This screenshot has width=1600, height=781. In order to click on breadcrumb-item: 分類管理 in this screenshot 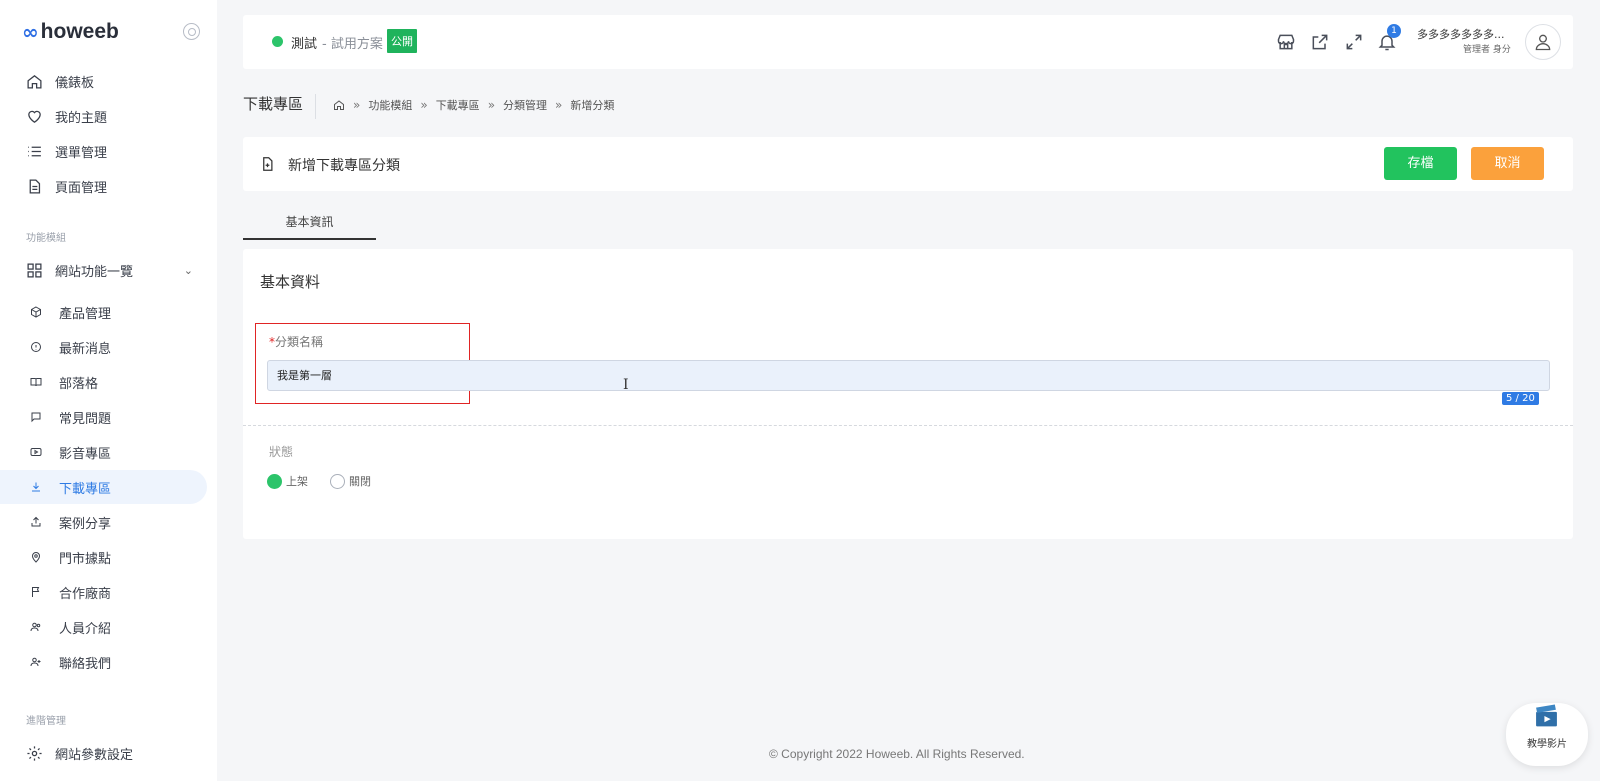, I will do `click(525, 105)`.